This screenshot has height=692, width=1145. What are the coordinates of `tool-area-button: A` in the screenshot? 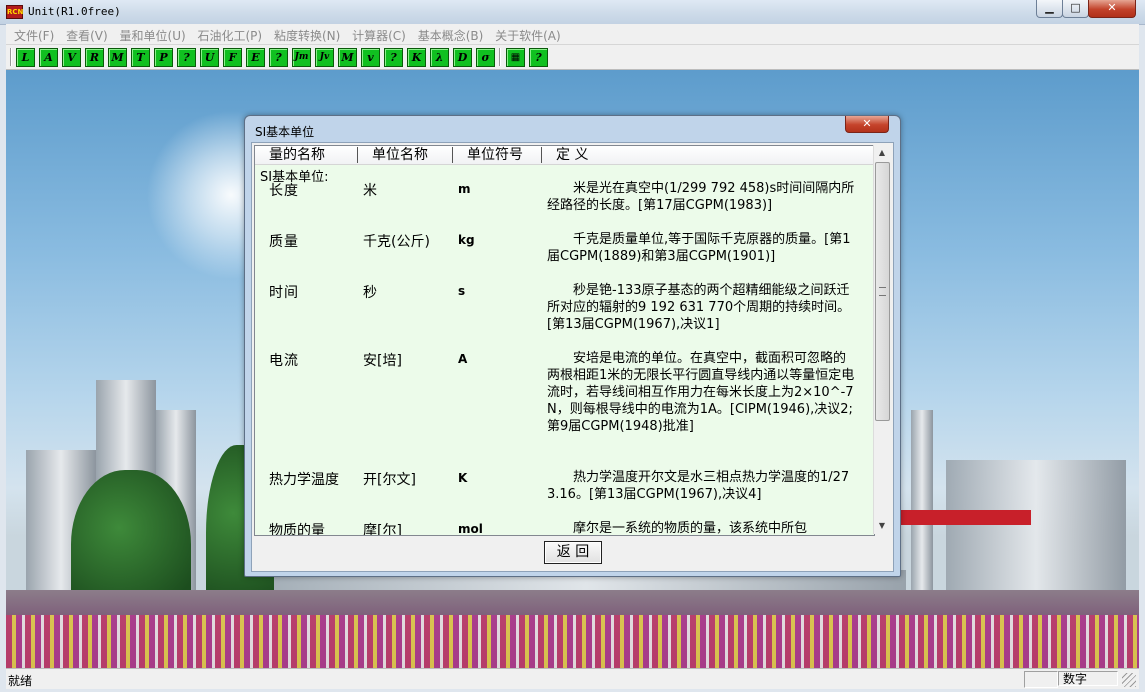 It's located at (48, 57).